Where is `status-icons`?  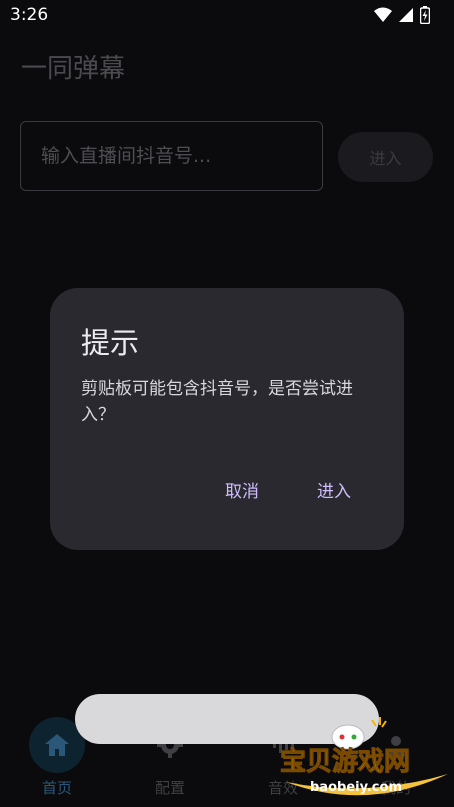
status-icons is located at coordinates (402, 15).